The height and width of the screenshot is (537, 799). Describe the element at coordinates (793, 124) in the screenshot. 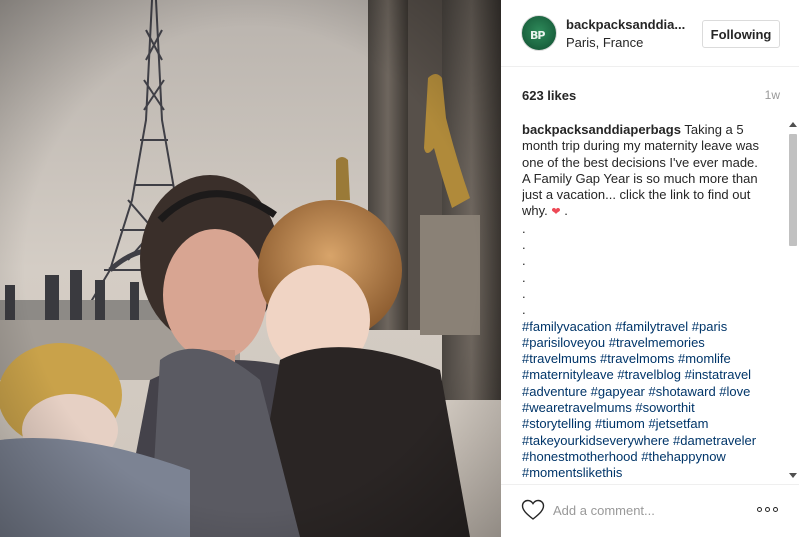

I see `scroll-up-arrow-icon` at that location.